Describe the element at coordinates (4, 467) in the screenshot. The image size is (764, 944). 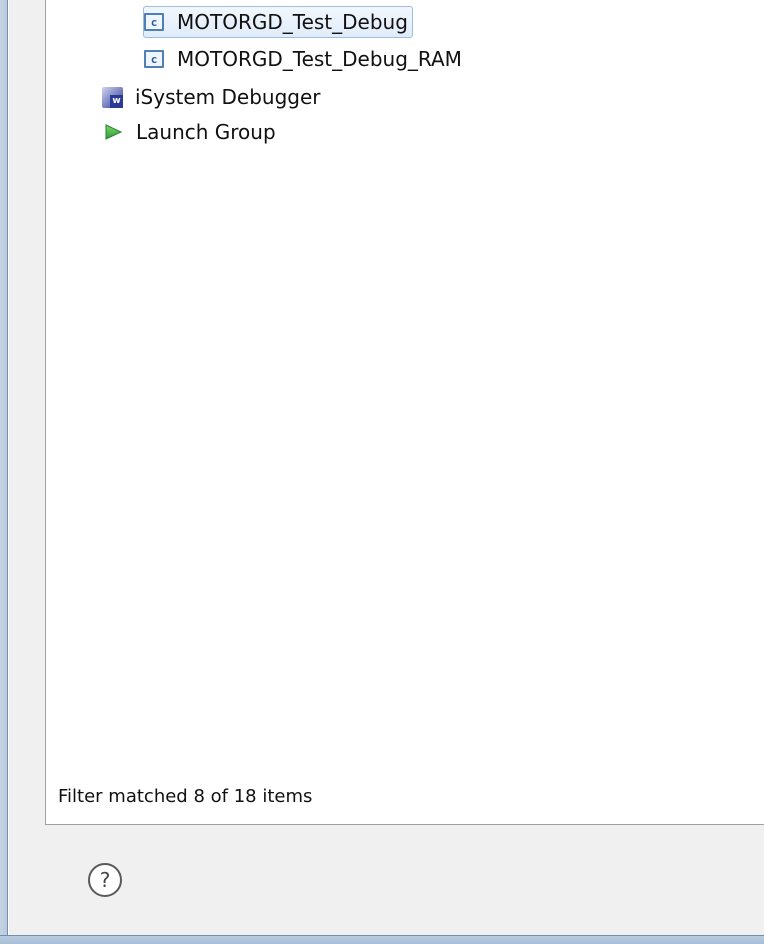
I see `window-frame-left` at that location.